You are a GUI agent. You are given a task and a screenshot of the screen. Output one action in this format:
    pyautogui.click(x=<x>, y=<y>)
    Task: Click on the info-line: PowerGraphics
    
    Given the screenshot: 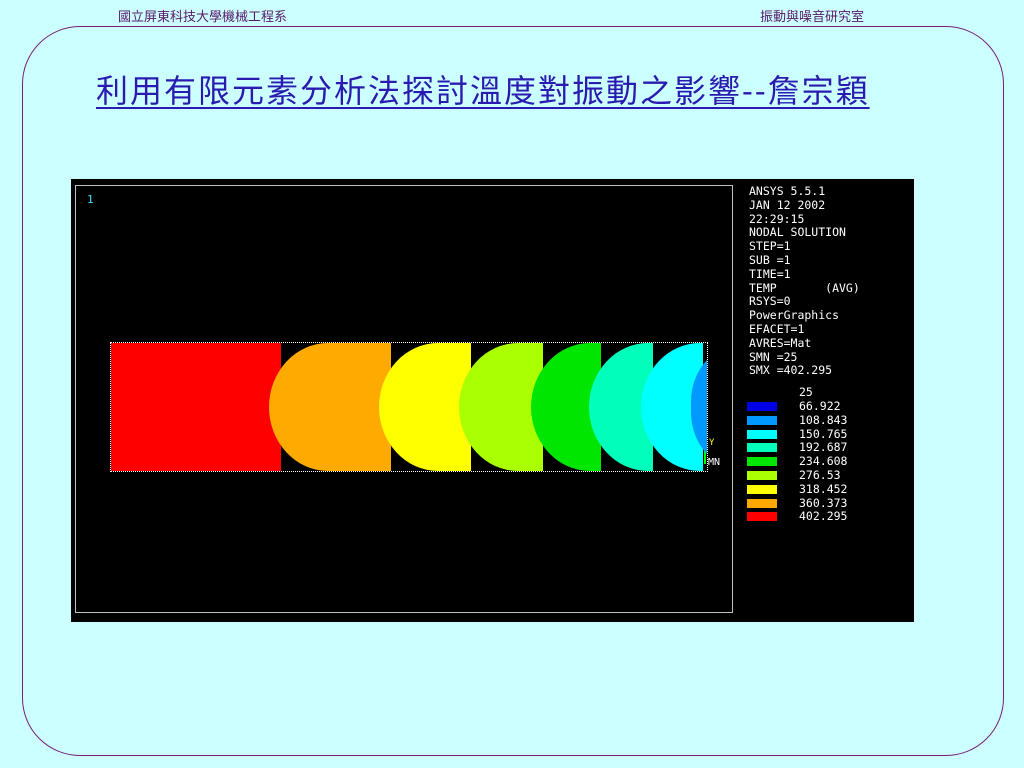 What is the action you would take?
    pyautogui.click(x=794, y=315)
    